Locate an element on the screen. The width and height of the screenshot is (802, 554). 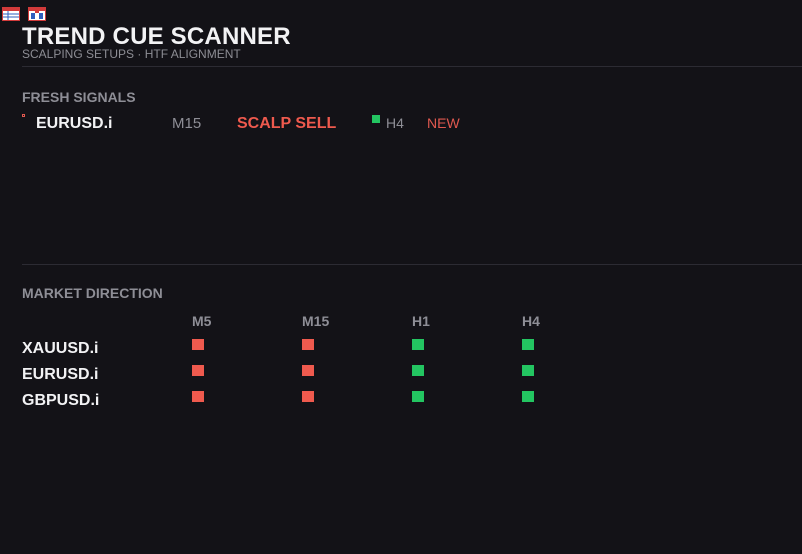
timeframe-header: H1 is located at coordinates (421, 321).